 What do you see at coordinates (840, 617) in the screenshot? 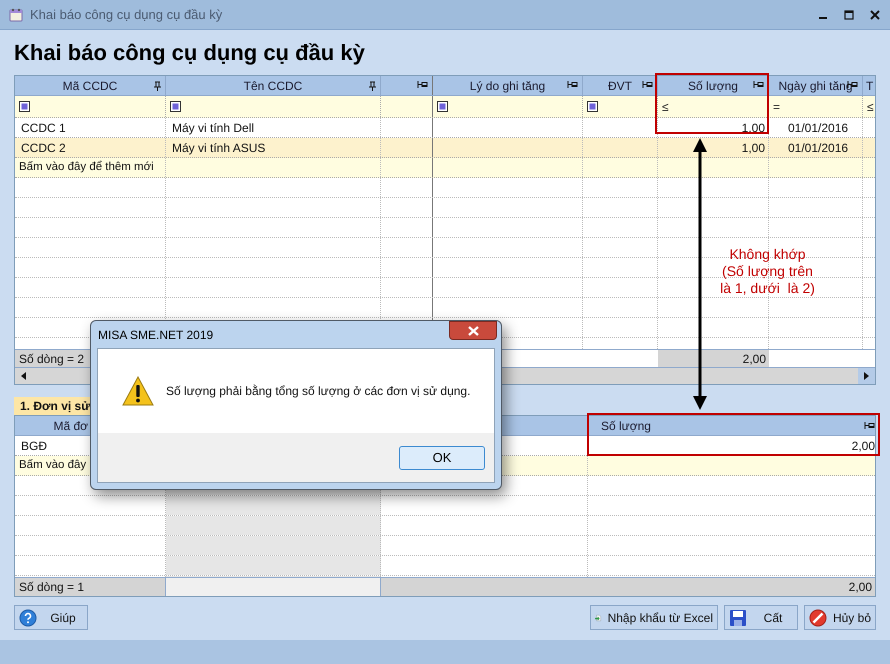
I see `cancel-button: Hủy bỏ` at bounding box center [840, 617].